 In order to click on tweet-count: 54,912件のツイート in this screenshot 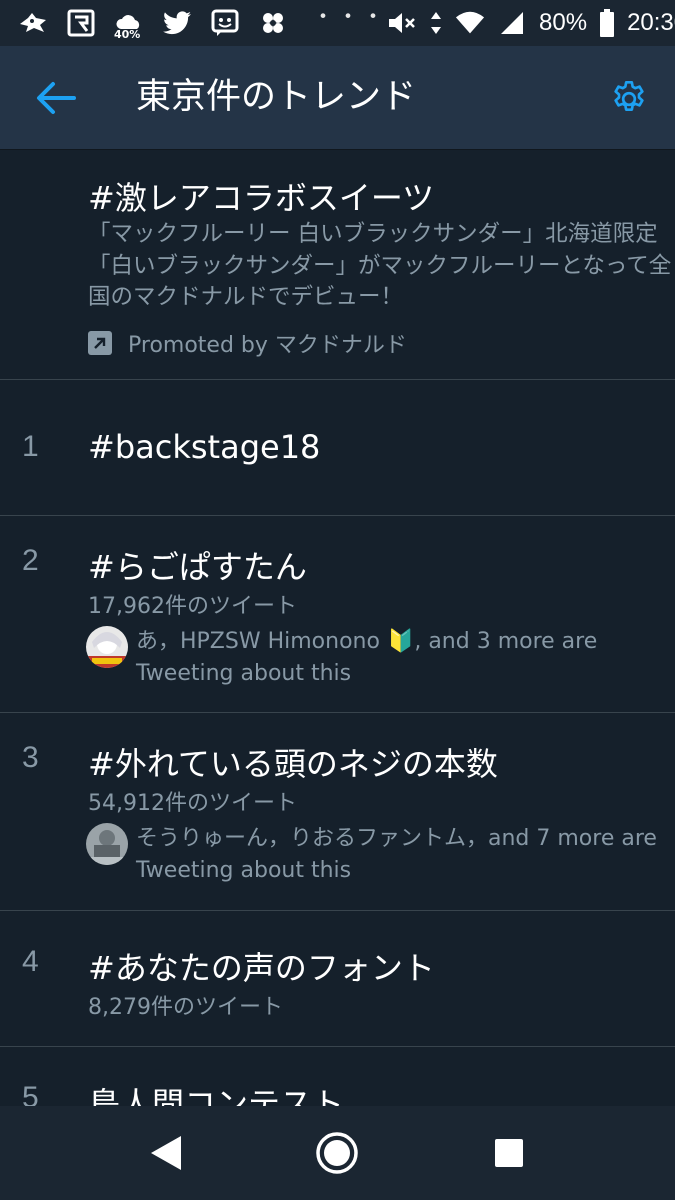, I will do `click(192, 803)`.